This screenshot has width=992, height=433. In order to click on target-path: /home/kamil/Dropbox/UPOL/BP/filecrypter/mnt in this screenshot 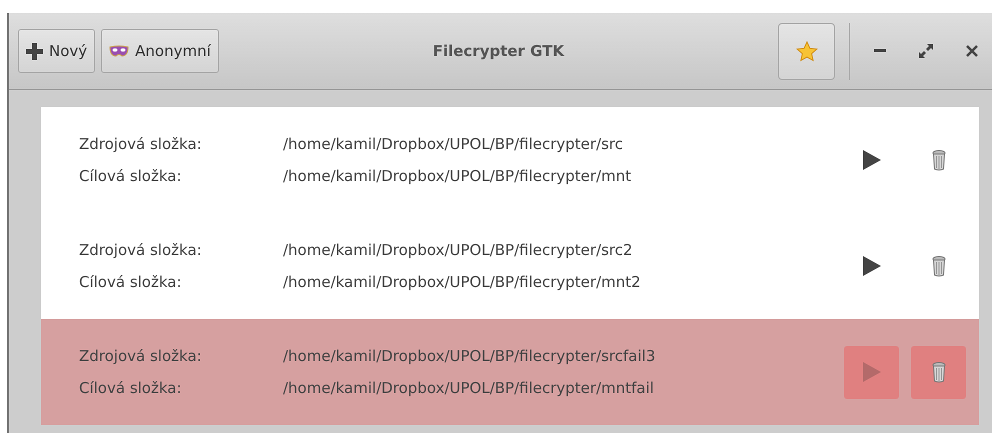, I will do `click(457, 176)`.